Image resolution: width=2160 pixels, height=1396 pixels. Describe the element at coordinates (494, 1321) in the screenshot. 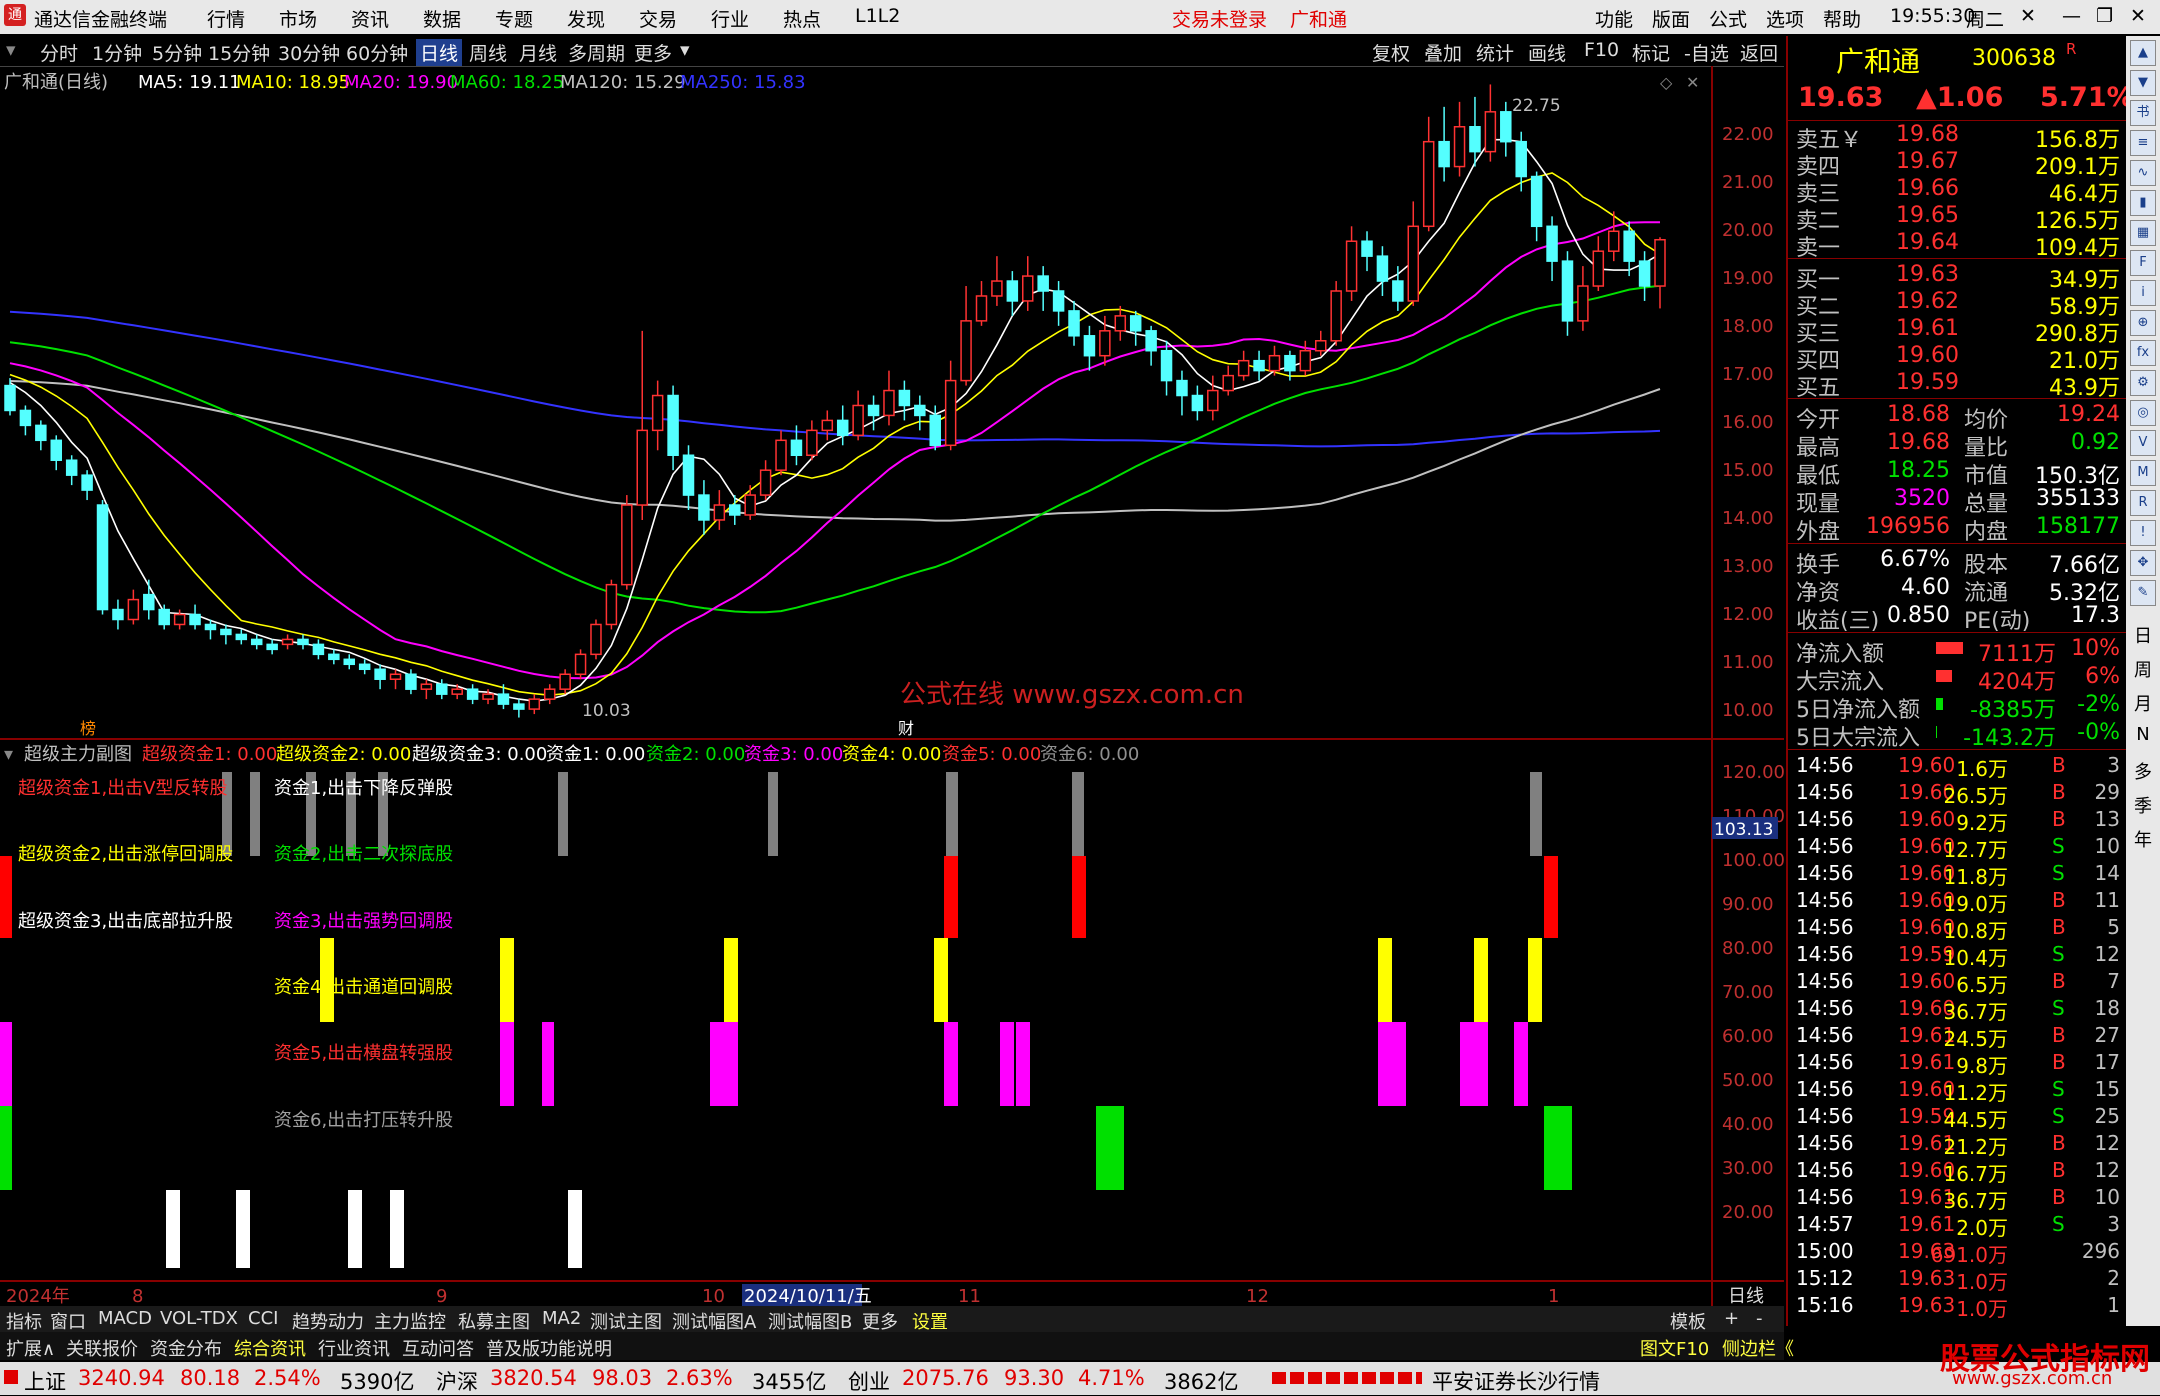

I see `tab-private: 私募主图` at that location.